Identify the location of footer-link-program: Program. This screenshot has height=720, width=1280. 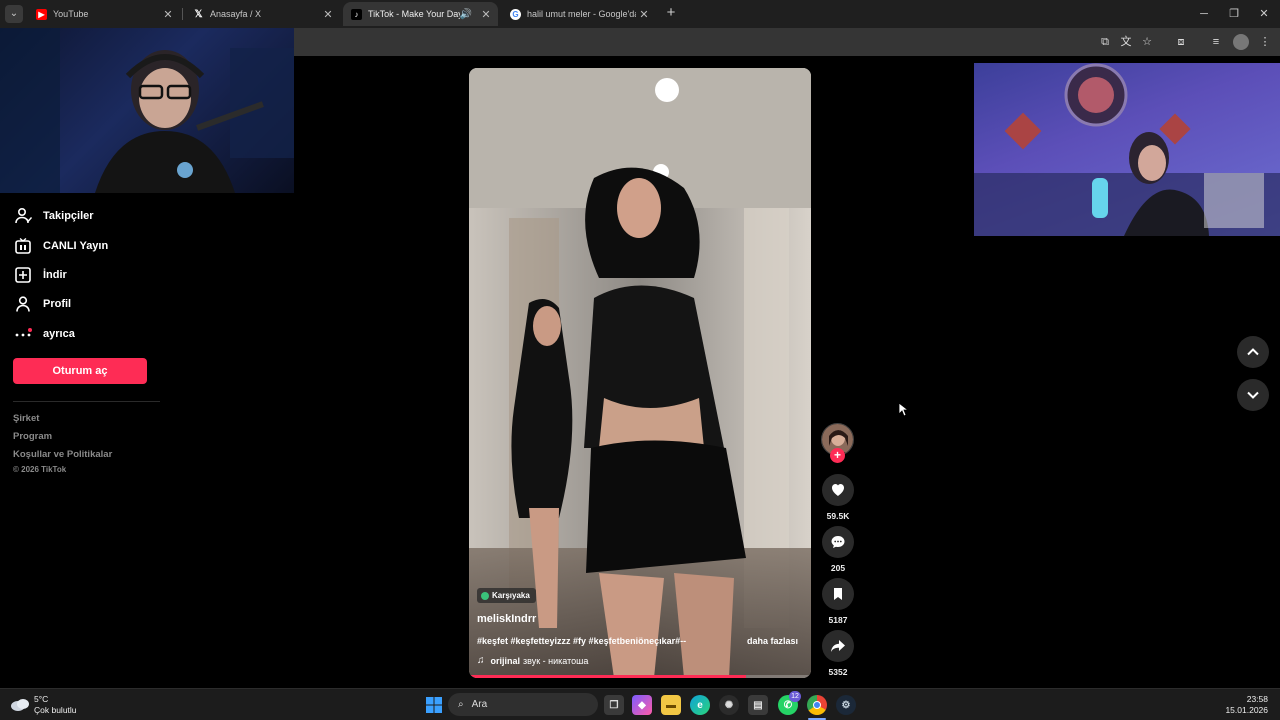
(32, 436).